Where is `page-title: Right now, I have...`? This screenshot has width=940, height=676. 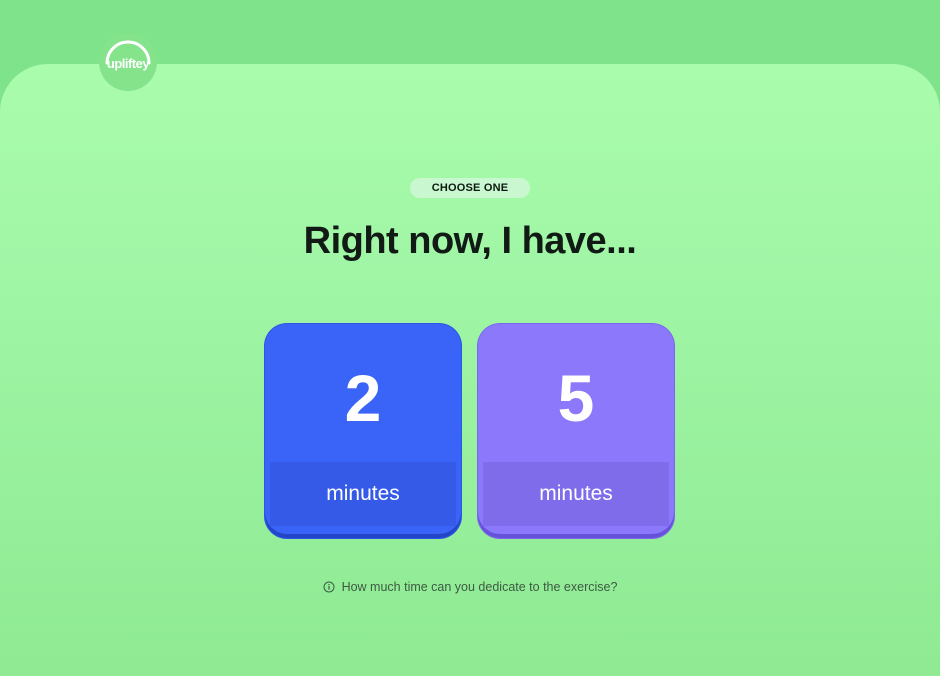
page-title: Right now, I have... is located at coordinates (470, 241).